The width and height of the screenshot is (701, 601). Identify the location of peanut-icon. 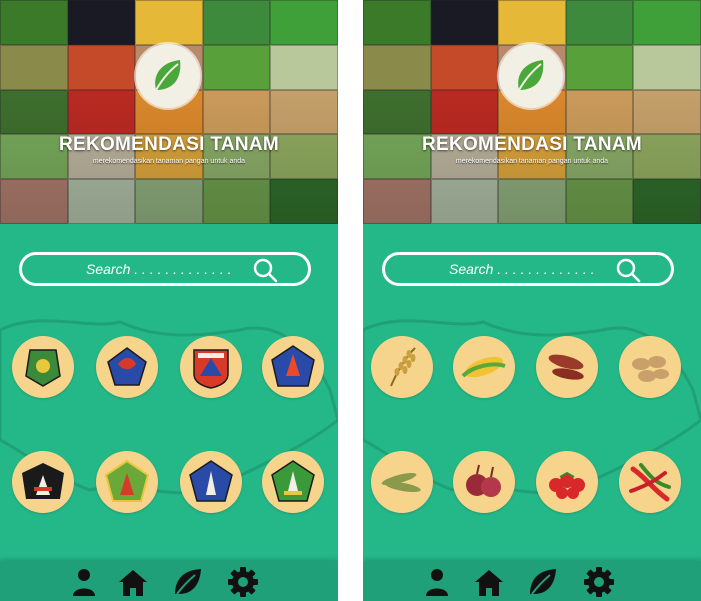
(650, 367).